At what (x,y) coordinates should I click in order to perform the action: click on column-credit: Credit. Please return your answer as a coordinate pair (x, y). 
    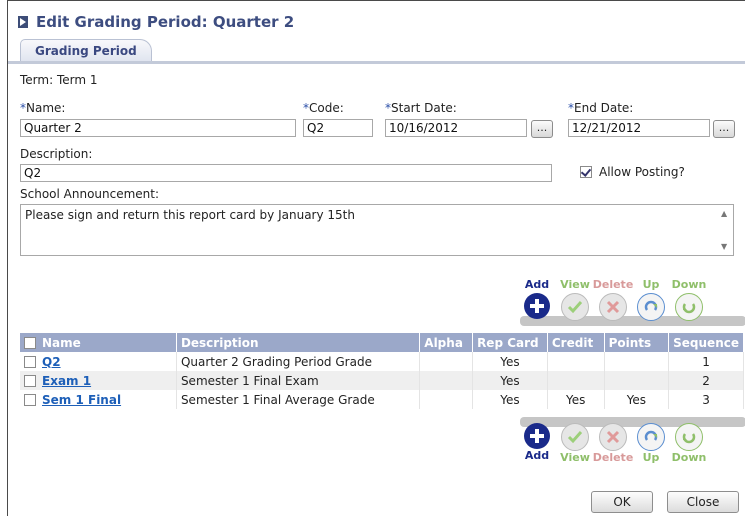
    Looking at the image, I should click on (576, 342).